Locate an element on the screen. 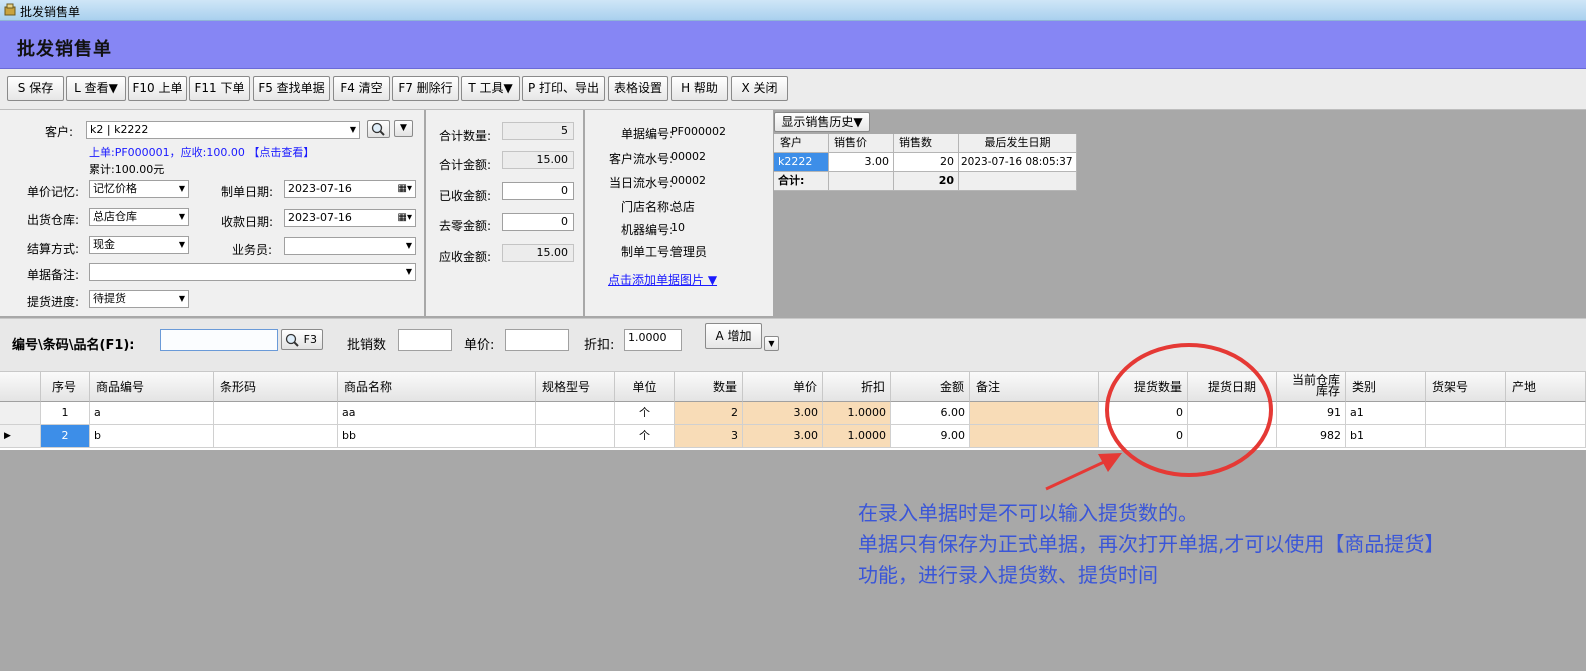  prev-order-button: F10 上单 is located at coordinates (157, 88).